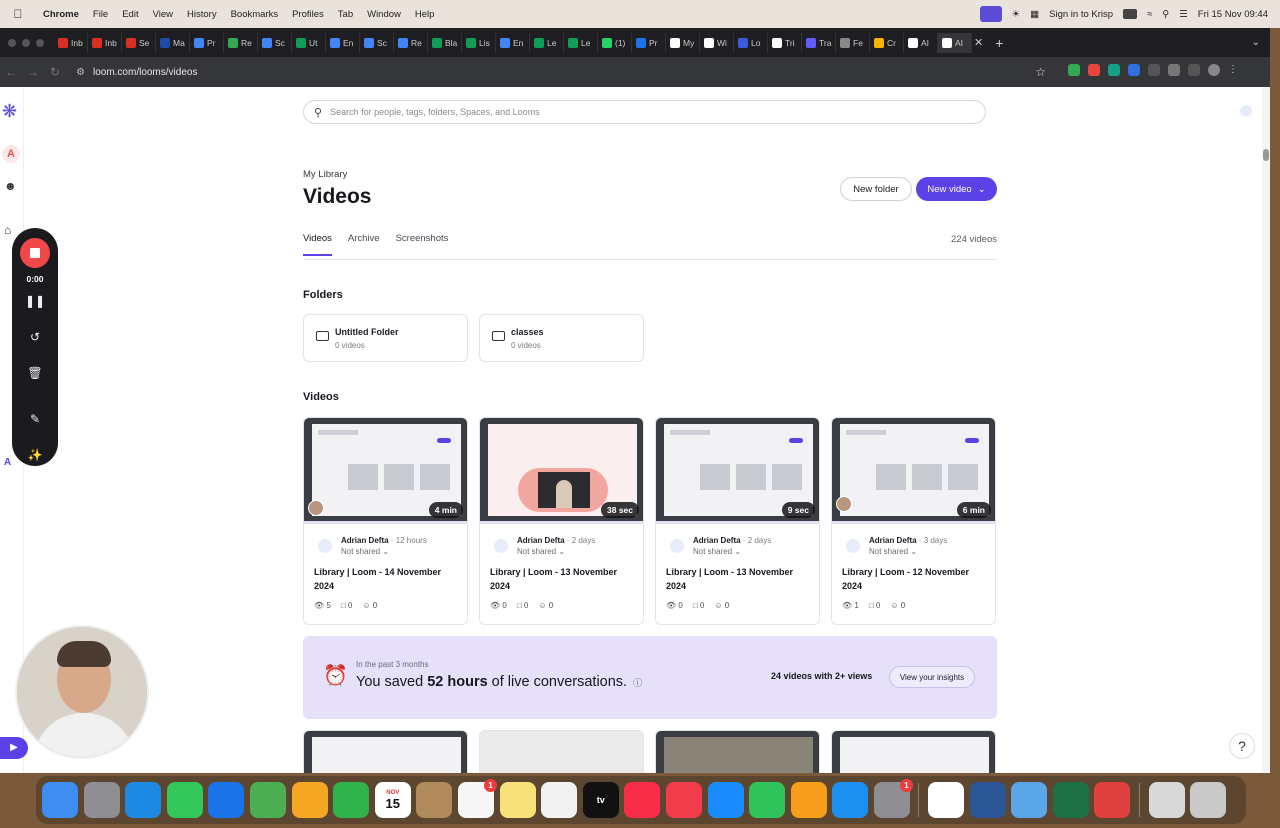 This screenshot has width=1280, height=828. What do you see at coordinates (1166, 800) in the screenshot?
I see `downloads-stack-icon` at bounding box center [1166, 800].